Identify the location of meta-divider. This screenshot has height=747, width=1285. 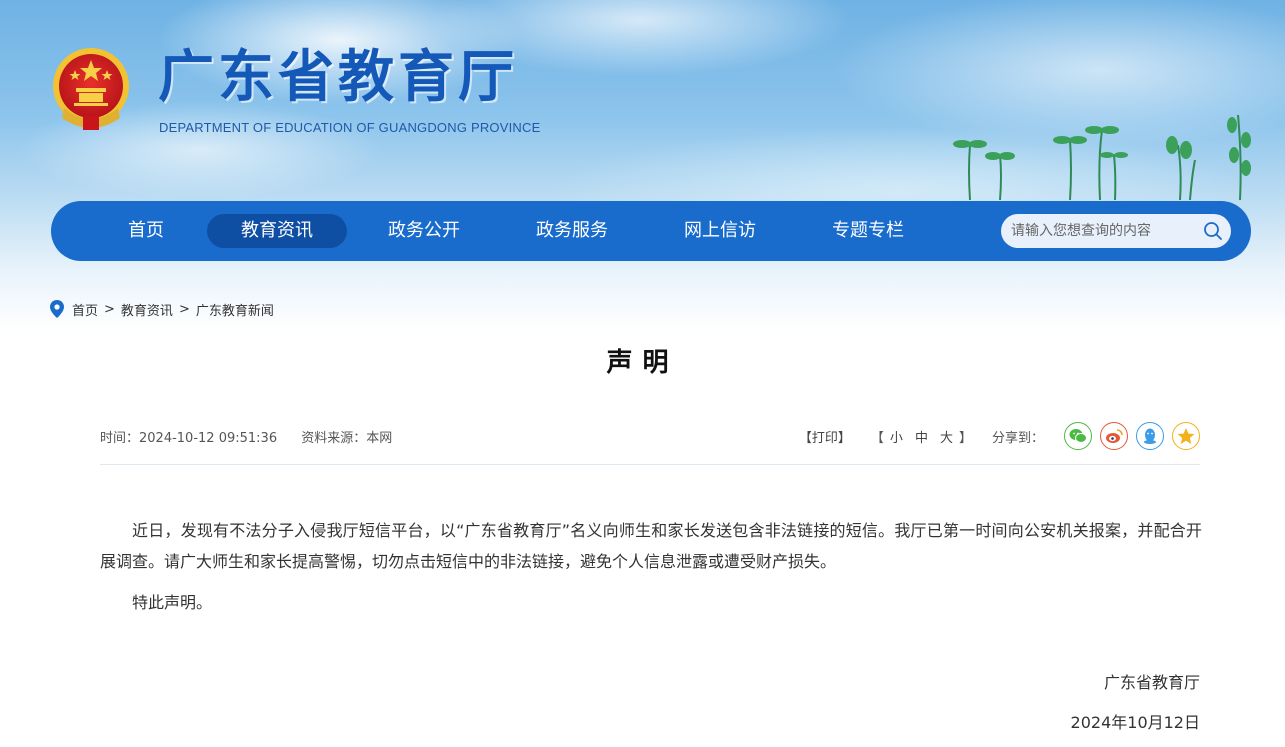
(650, 464).